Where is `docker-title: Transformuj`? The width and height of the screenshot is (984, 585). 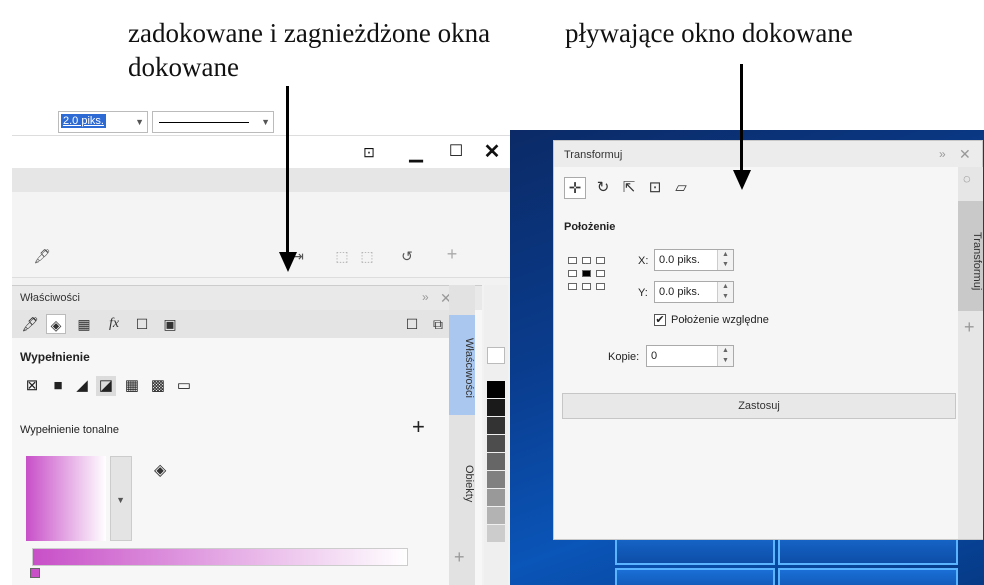
docker-title: Transformuj is located at coordinates (593, 155).